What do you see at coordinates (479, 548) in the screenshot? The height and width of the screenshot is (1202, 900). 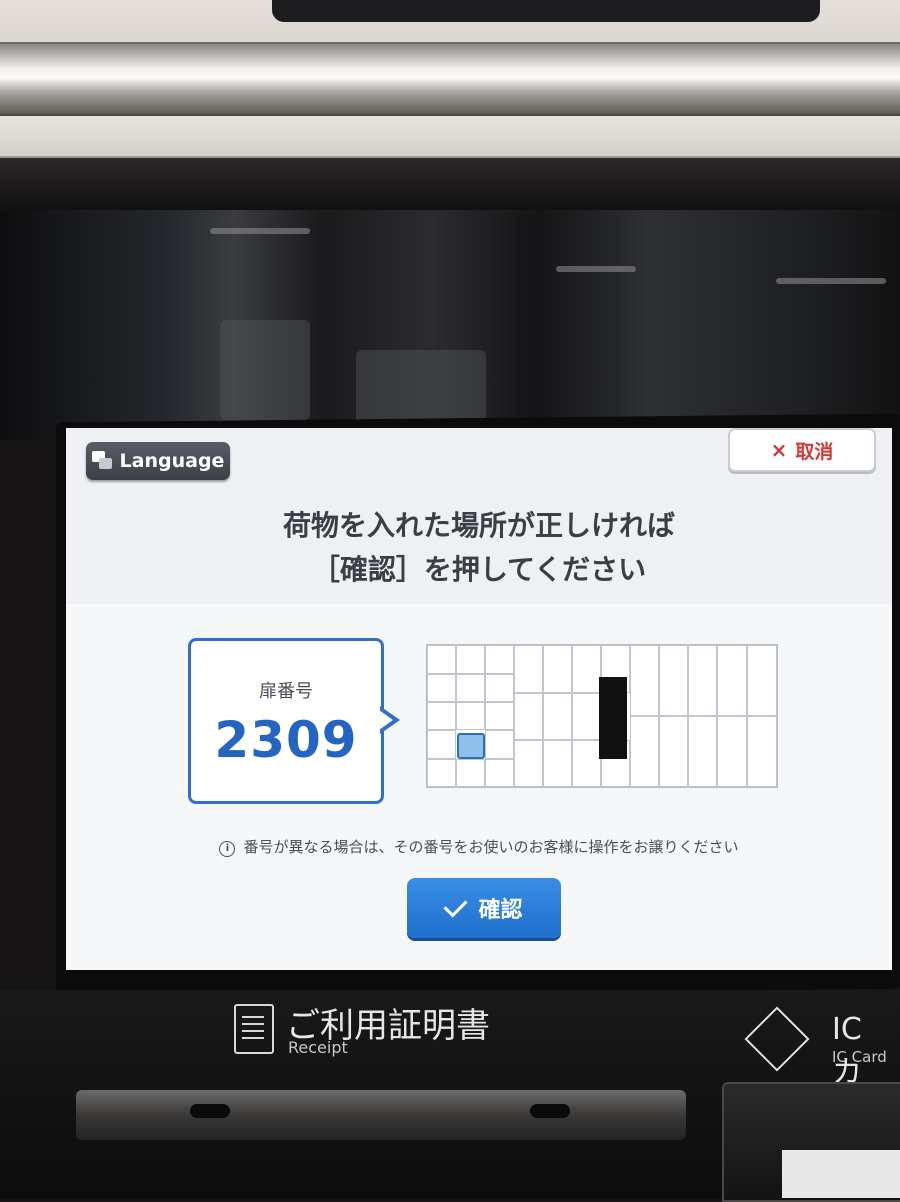 I see `instruction-text: 荷物を入れた場所が正しければ ［確認］を押してください` at bounding box center [479, 548].